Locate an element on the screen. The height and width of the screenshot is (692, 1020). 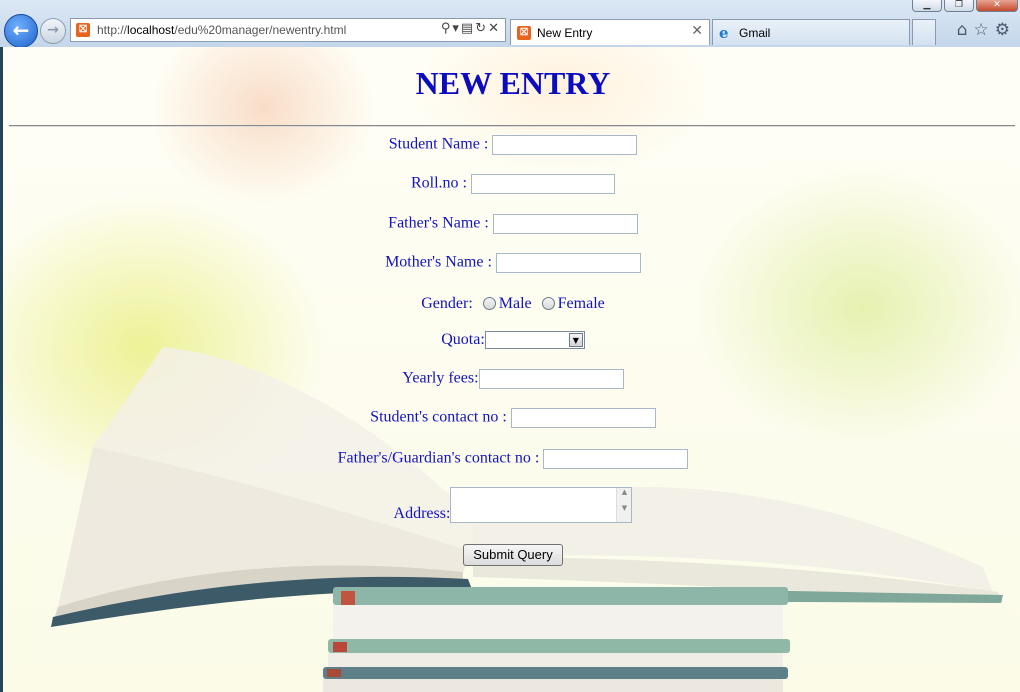
search-icon: ⚲ is located at coordinates (447, 28).